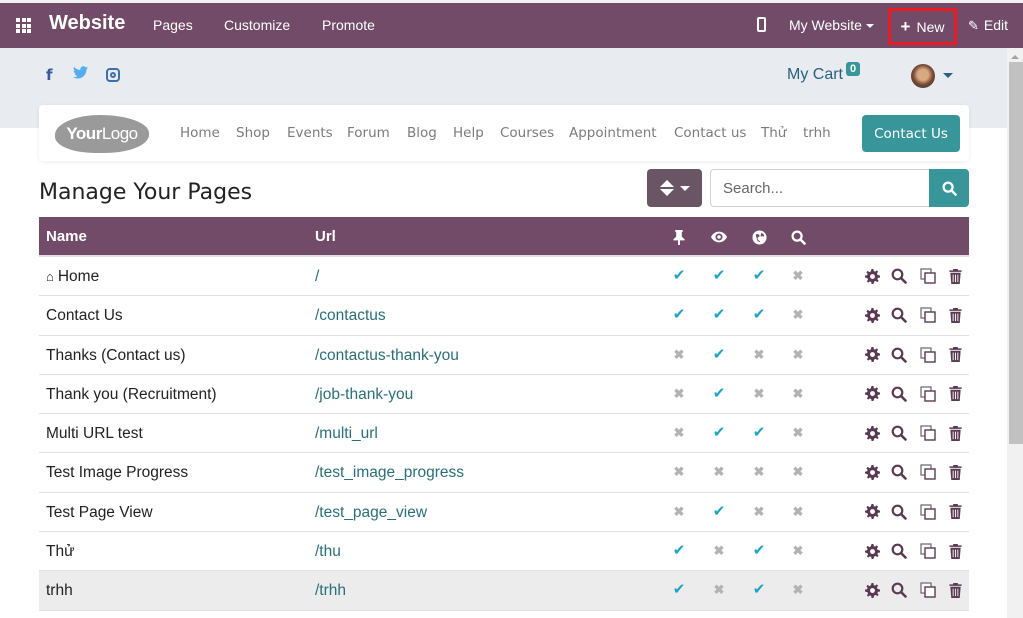 This screenshot has height=618, width=1023. I want to click on page-url: /, so click(317, 277).